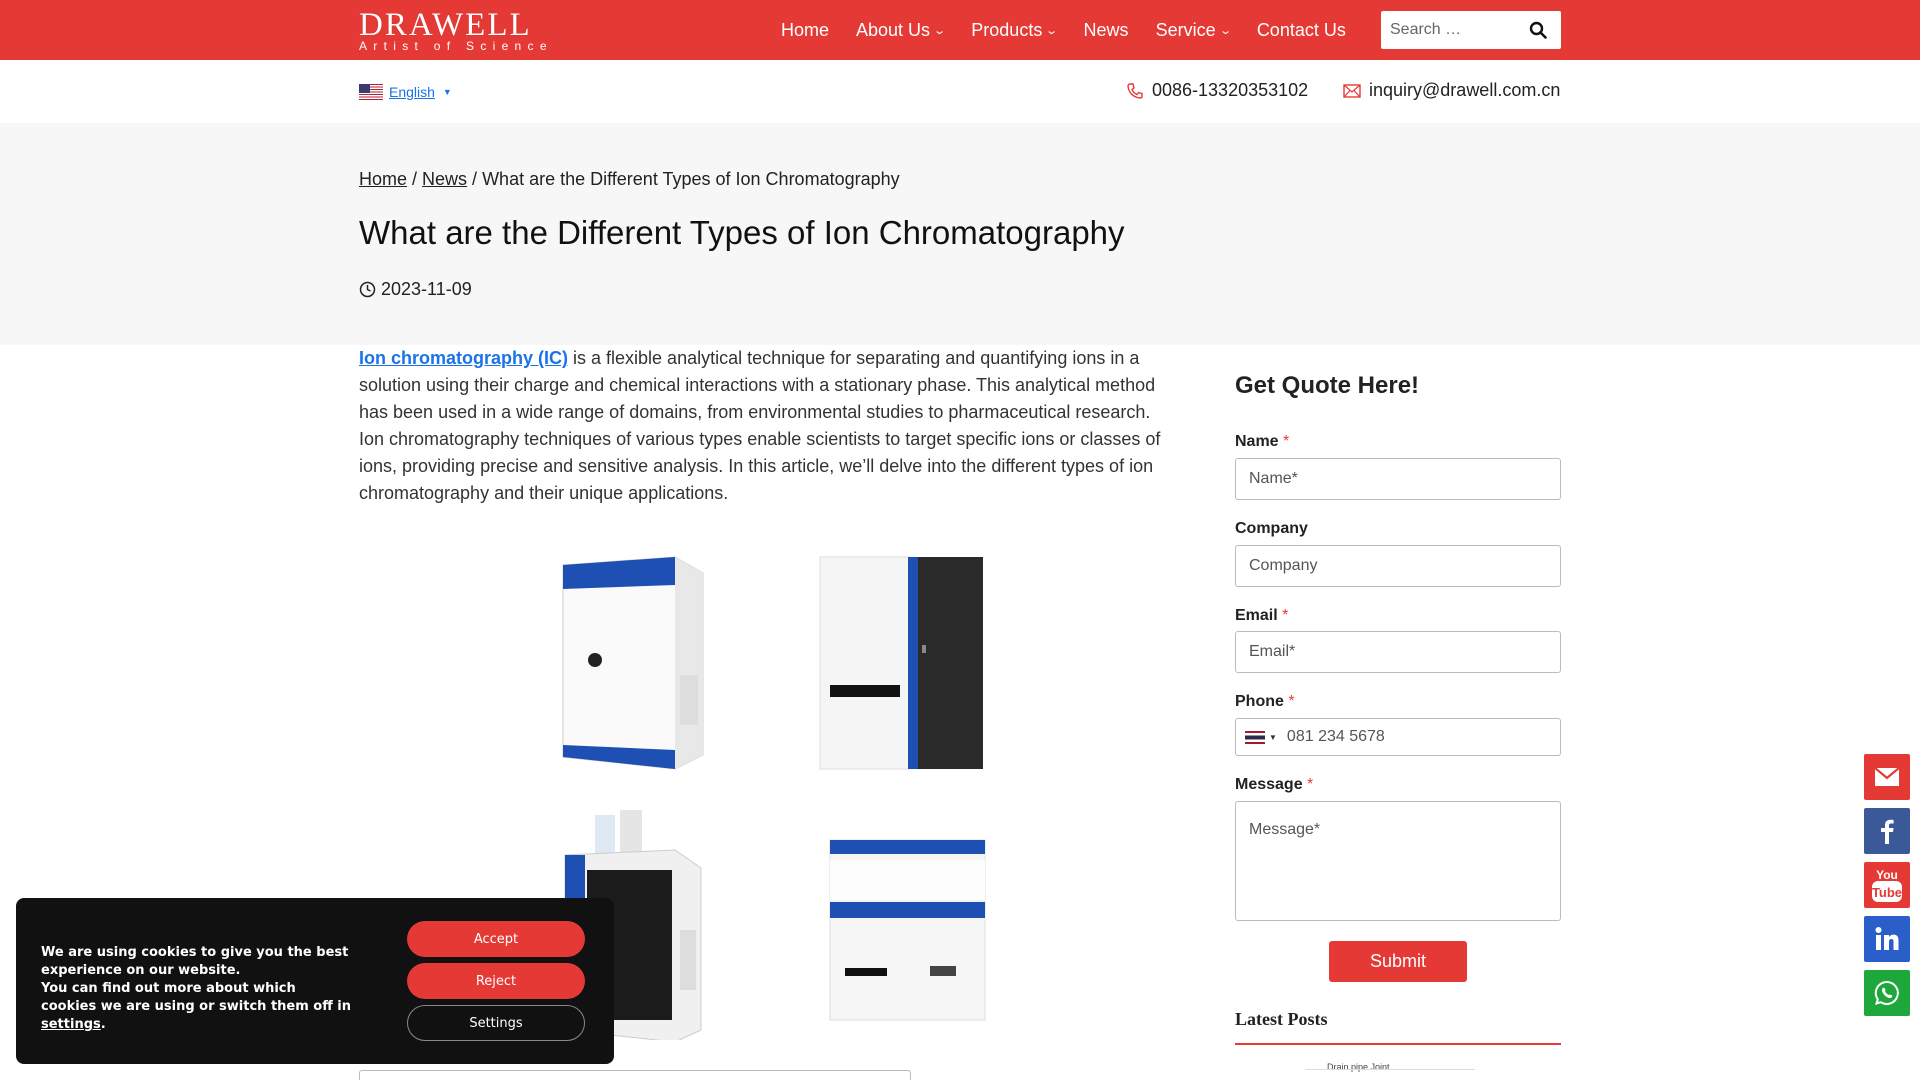 The image size is (1920, 1080). I want to click on submit-button: Submit, so click(1398, 961).